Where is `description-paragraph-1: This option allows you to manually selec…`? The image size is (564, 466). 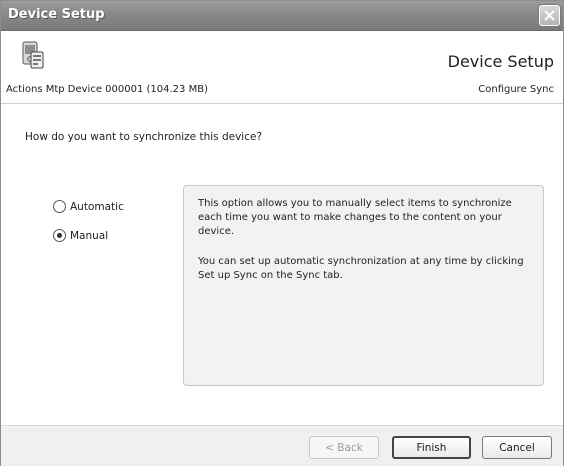 description-paragraph-1: This option allows you to manually selec… is located at coordinates (355, 217).